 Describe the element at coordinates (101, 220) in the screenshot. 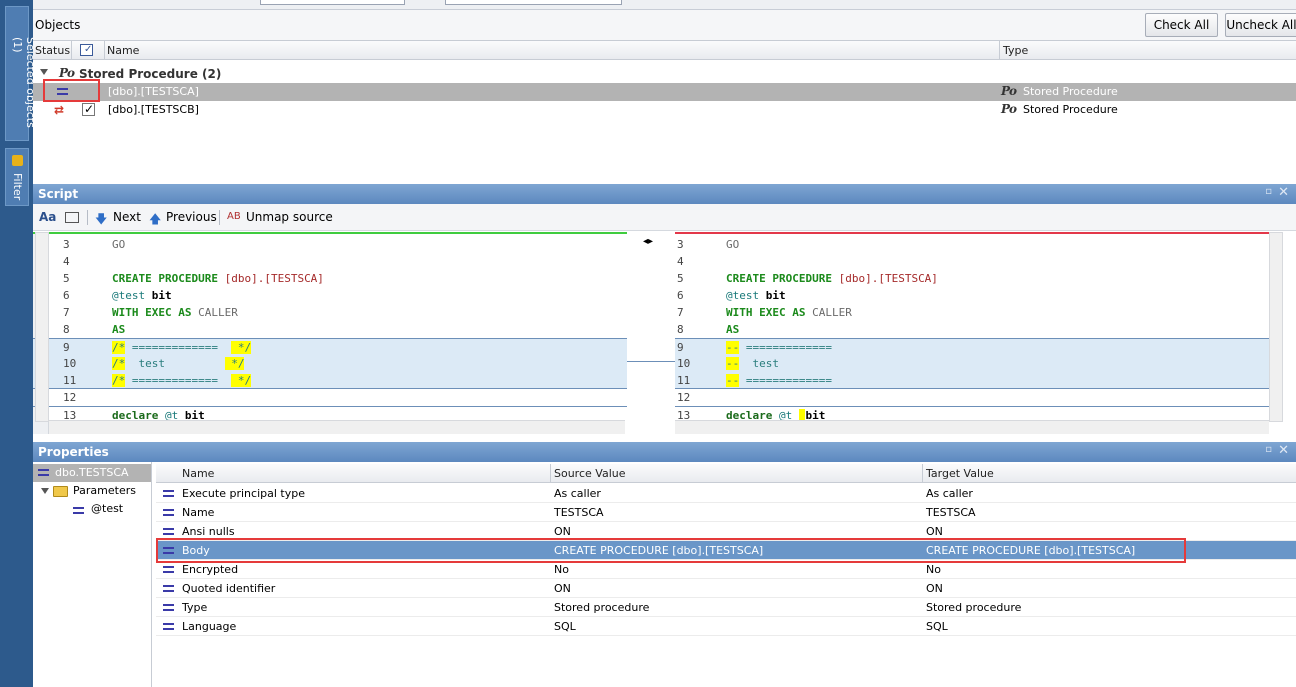

I see `next-arrow-icon: 🡇` at that location.